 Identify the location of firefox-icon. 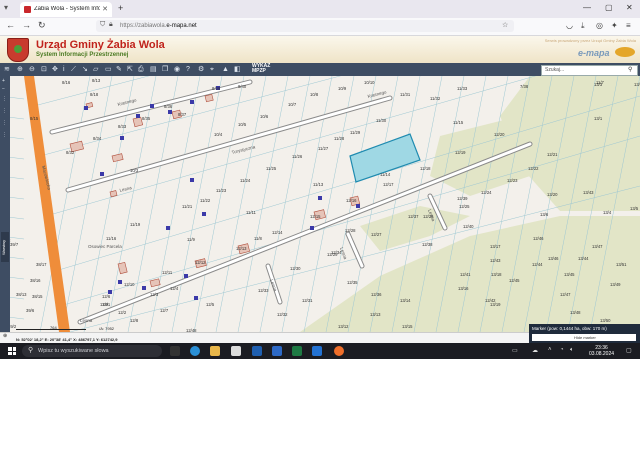
(339, 351).